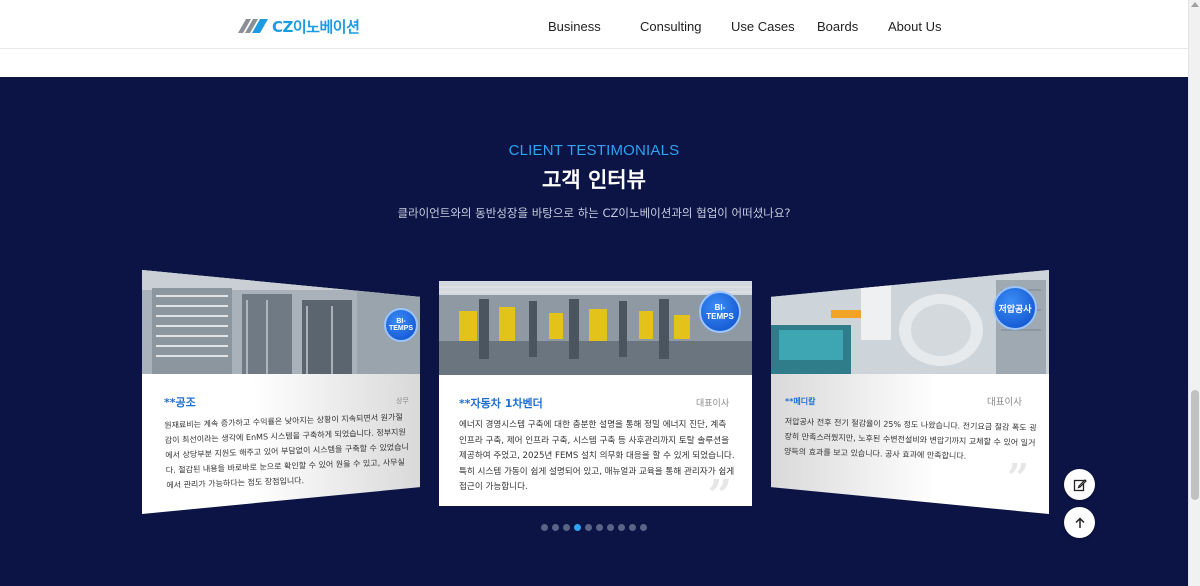 The width and height of the screenshot is (1200, 586). What do you see at coordinates (180, 402) in the screenshot?
I see `client-name: **공조` at bounding box center [180, 402].